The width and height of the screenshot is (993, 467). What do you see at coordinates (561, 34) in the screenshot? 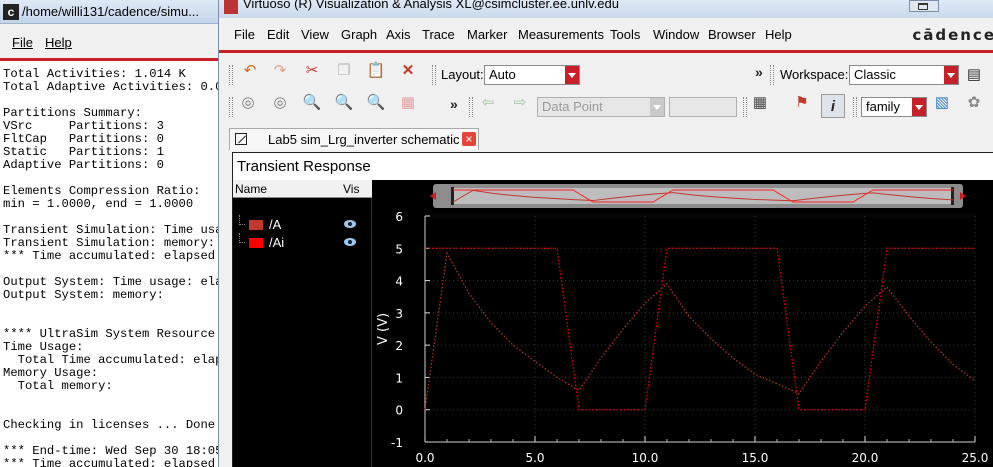
I see `menu-measurements: Measurements` at bounding box center [561, 34].